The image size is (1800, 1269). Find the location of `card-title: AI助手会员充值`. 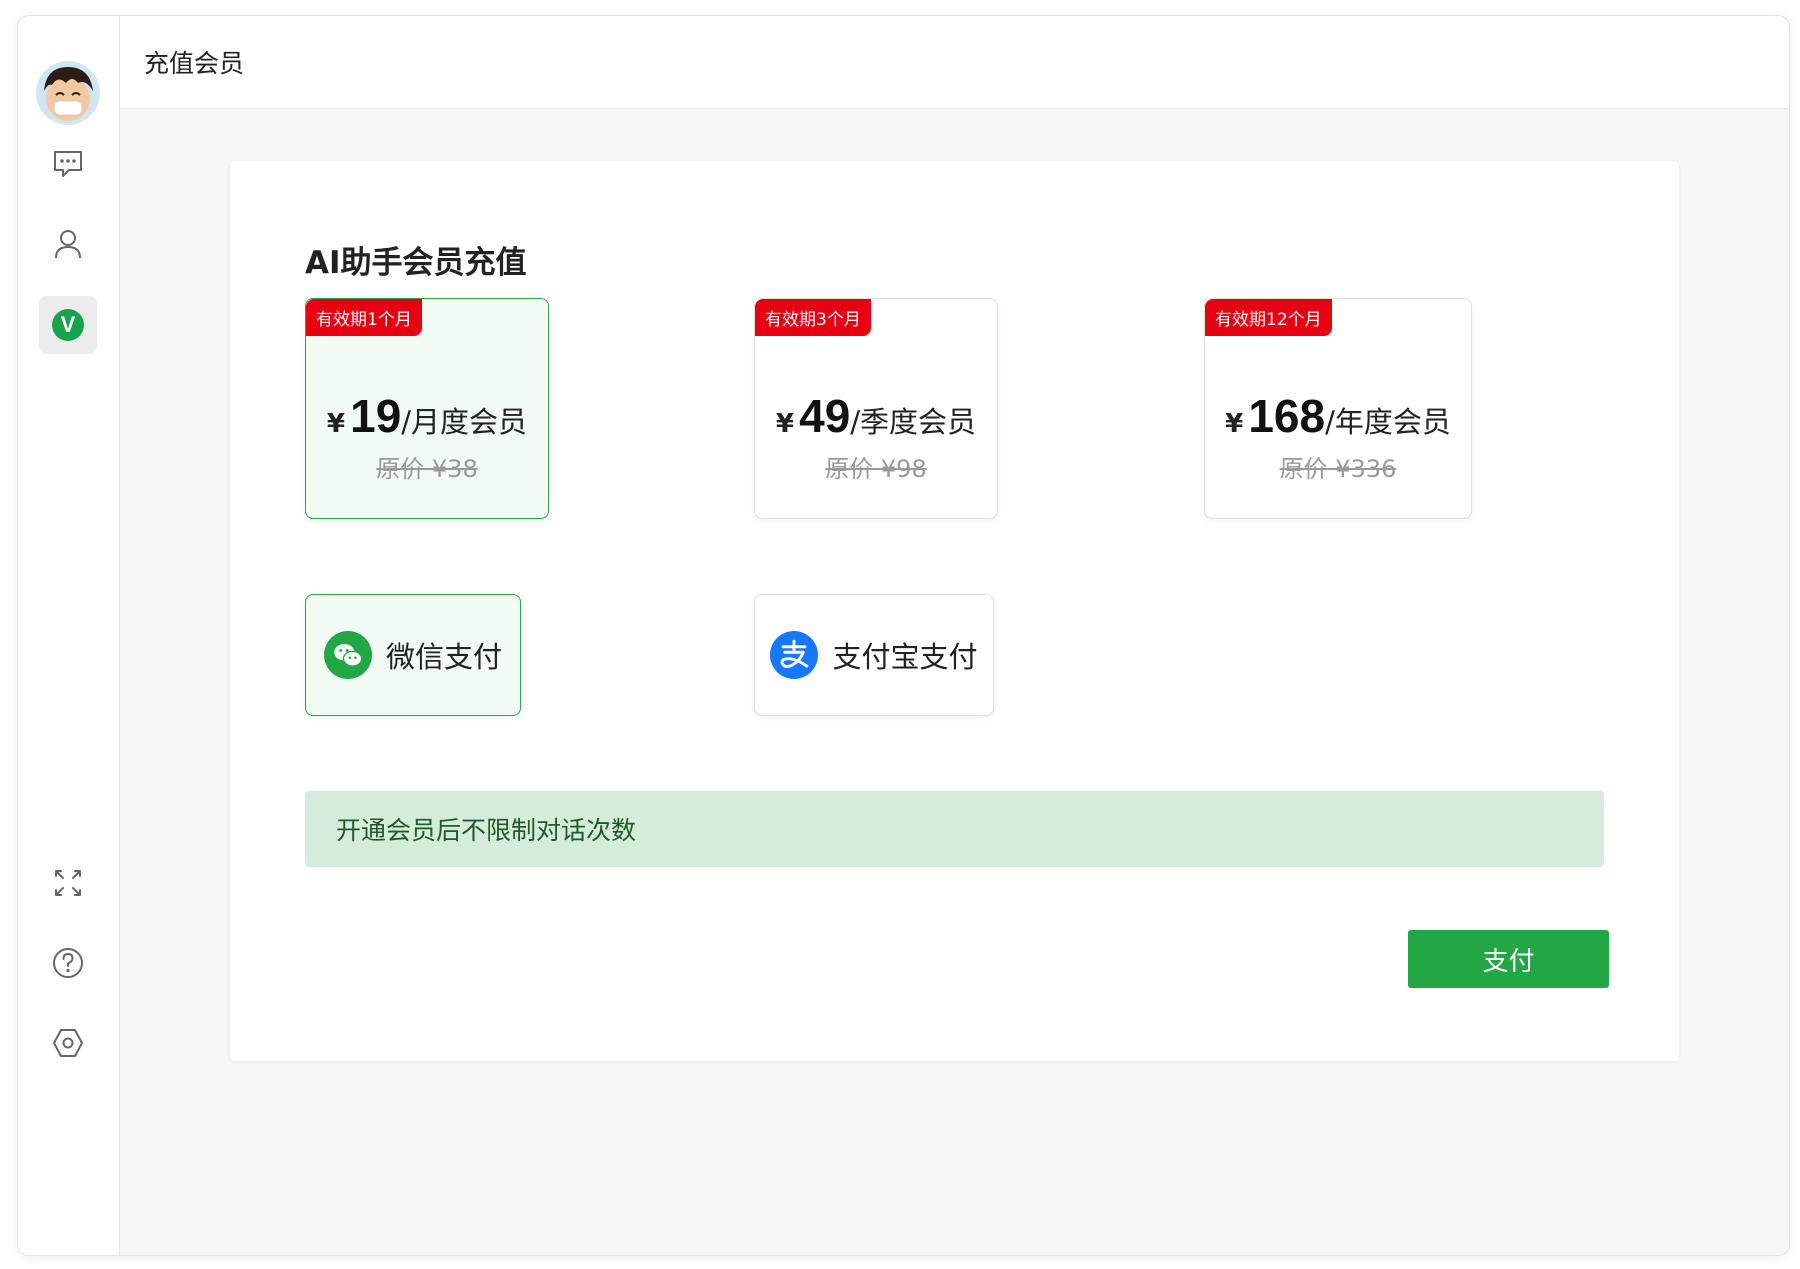

card-title: AI助手会员充值 is located at coordinates (416, 263).